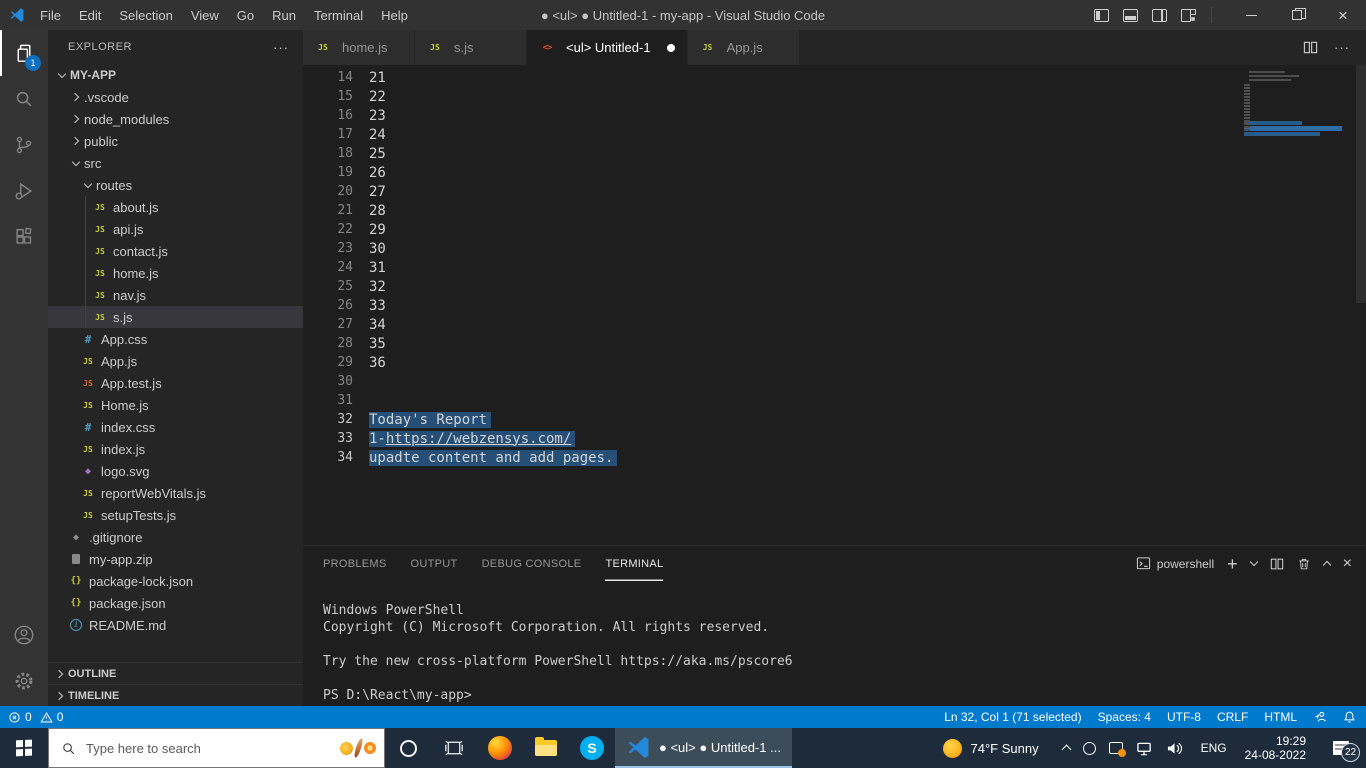 The width and height of the screenshot is (1366, 768). I want to click on indentation-status: Spaces: 4, so click(1124, 717).